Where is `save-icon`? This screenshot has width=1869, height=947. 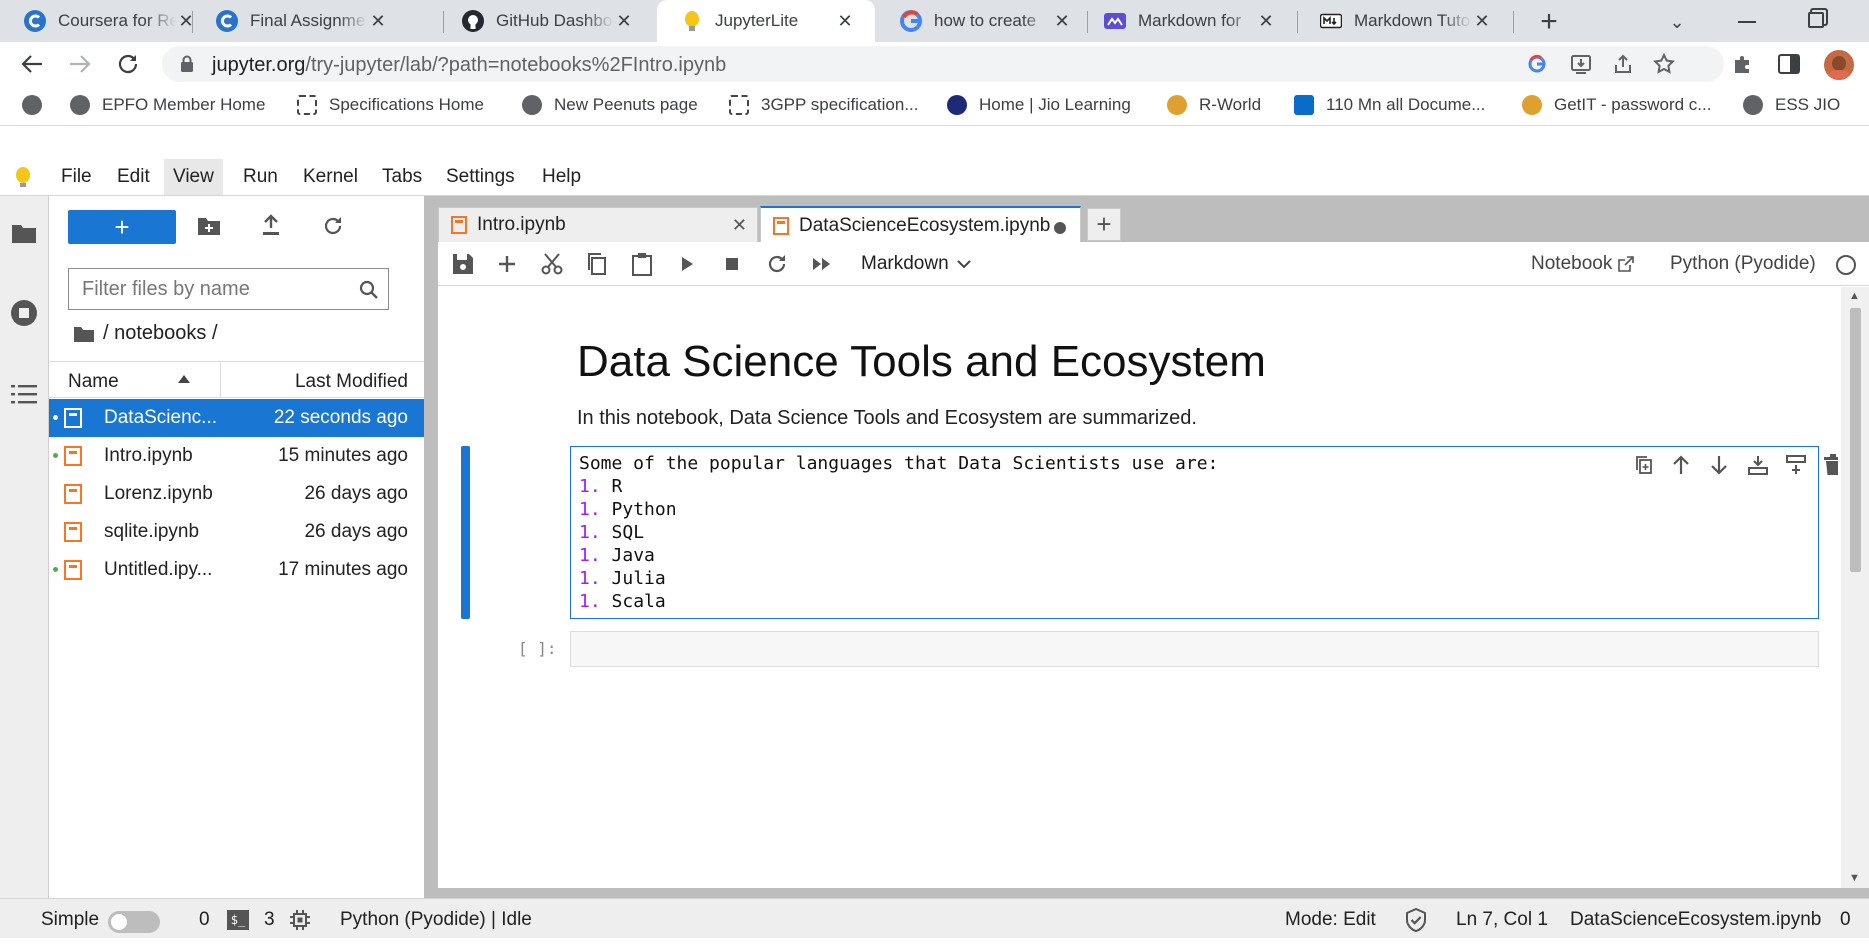
save-icon is located at coordinates (463, 264).